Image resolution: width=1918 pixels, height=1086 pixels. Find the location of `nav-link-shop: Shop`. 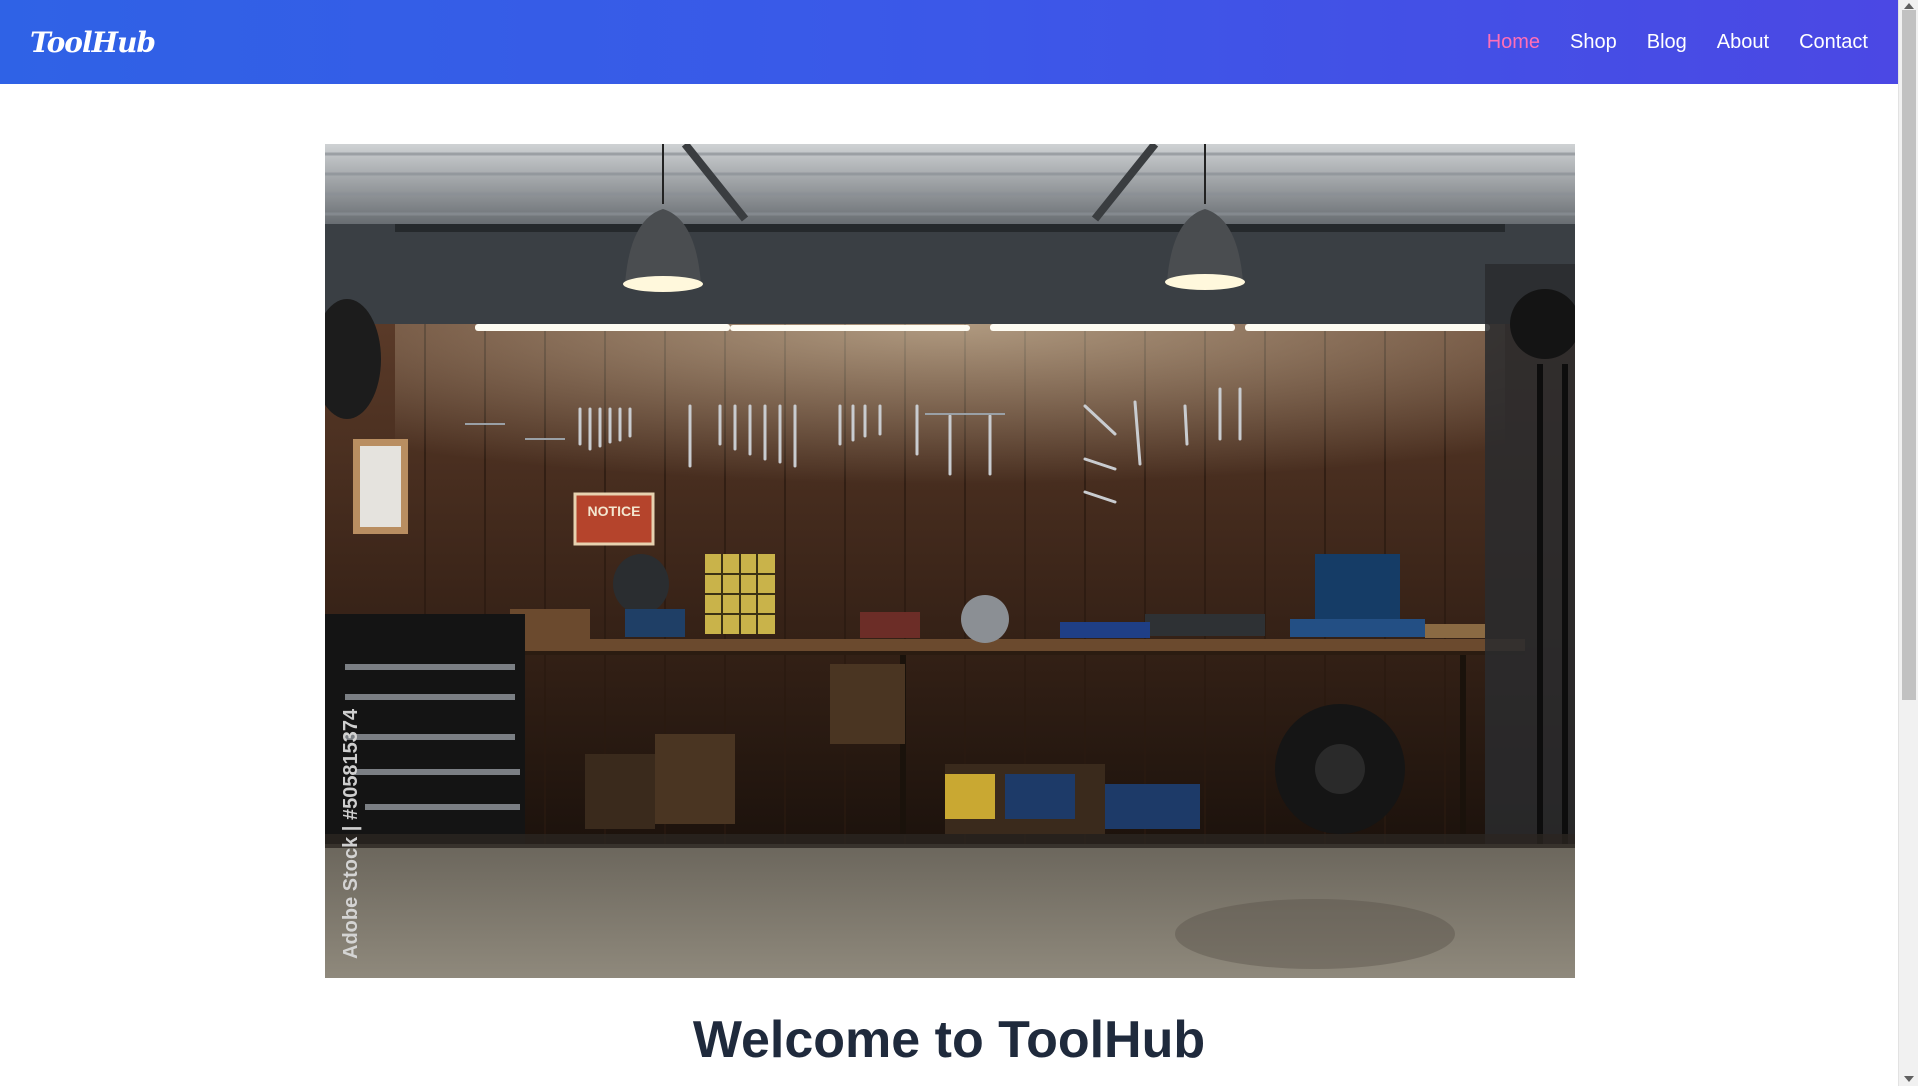

nav-link-shop: Shop is located at coordinates (1593, 42).